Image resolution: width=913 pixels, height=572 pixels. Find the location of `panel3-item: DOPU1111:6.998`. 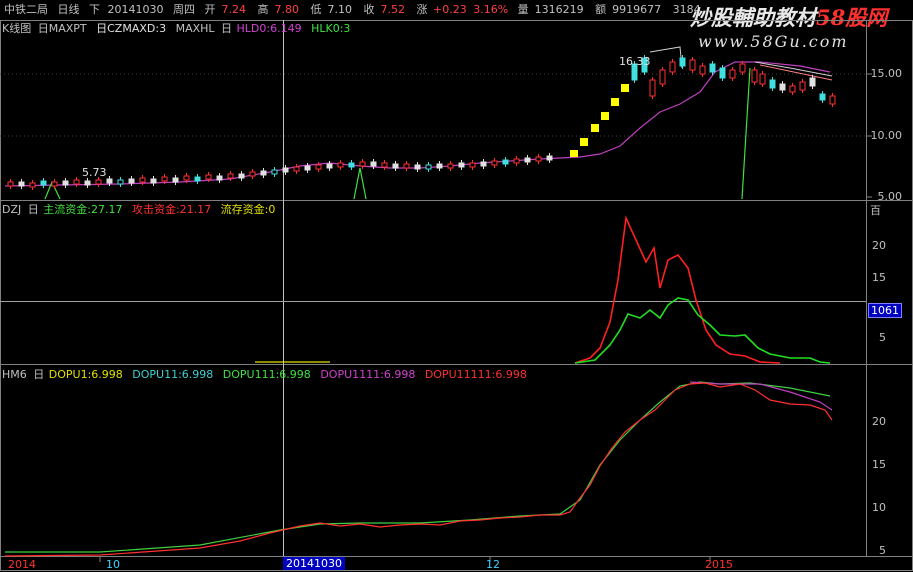

panel3-item: DOPU1111:6.998 is located at coordinates (368, 374).